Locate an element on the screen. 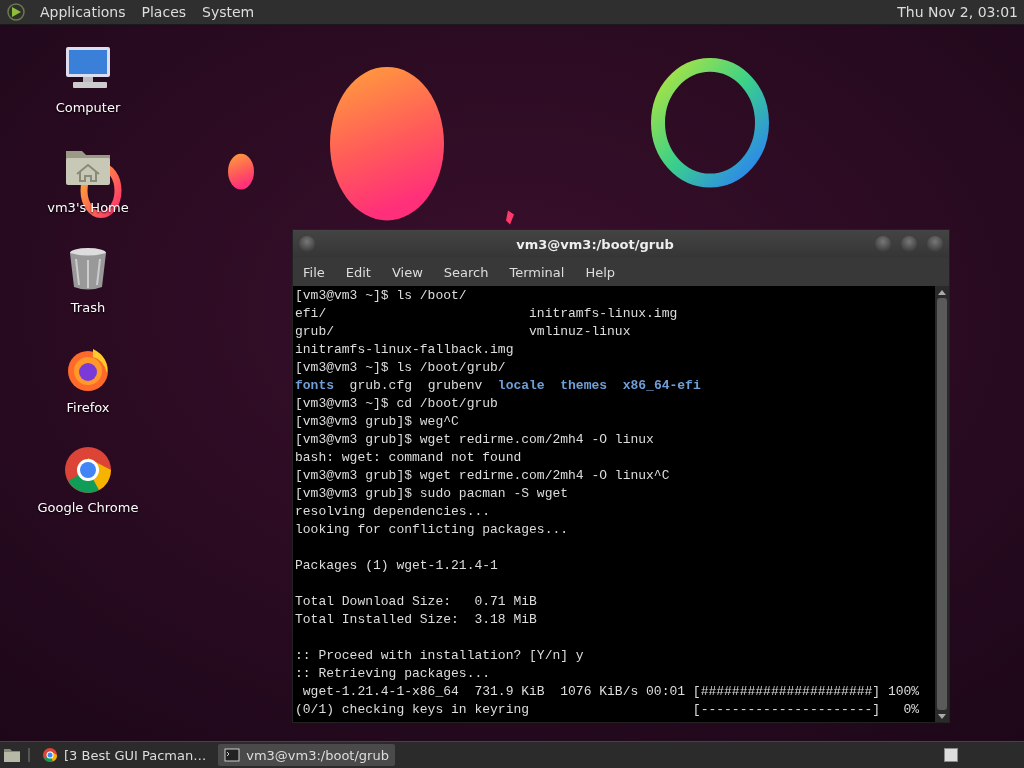  menu-item: Search is located at coordinates (466, 272).